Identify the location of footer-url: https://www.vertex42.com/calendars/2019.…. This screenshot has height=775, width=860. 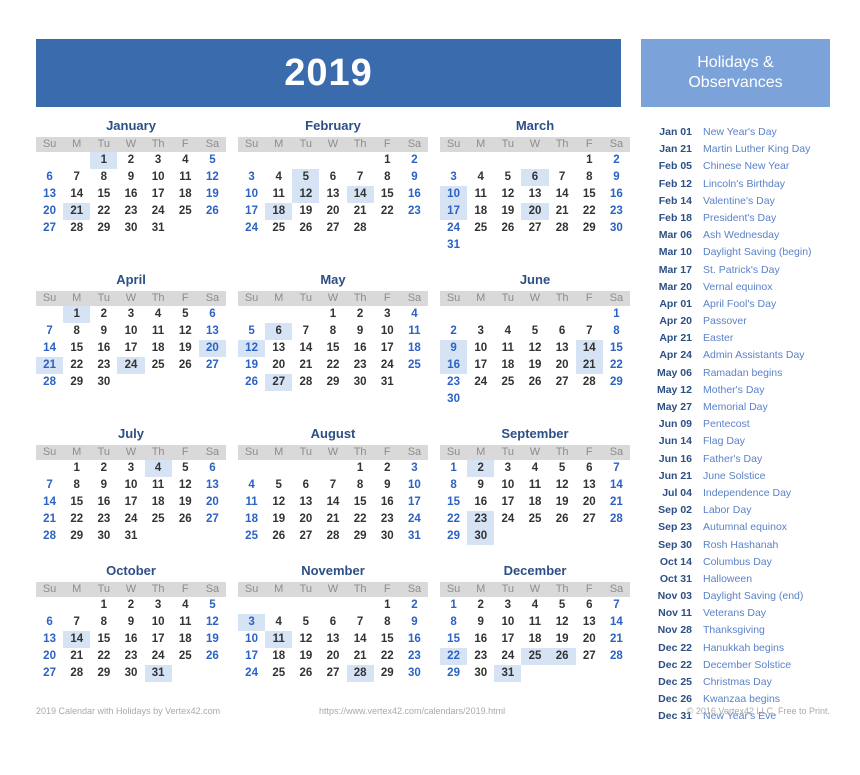
(412, 711).